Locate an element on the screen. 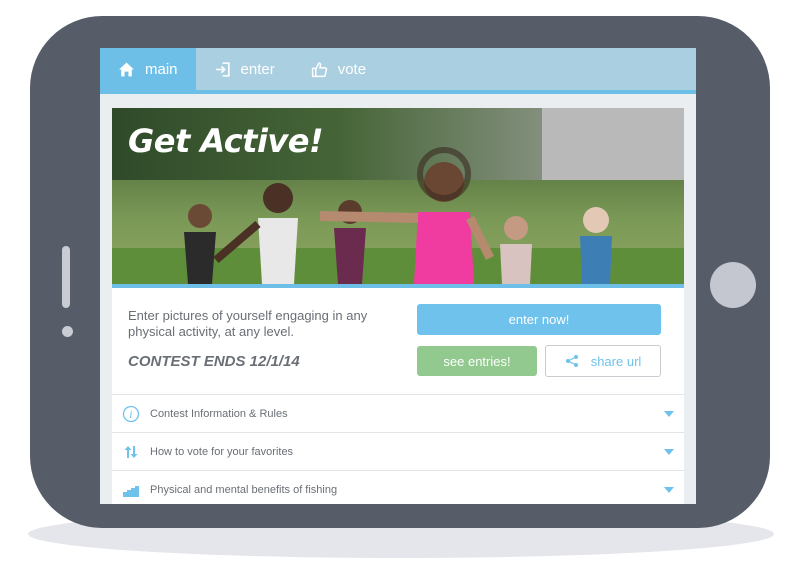  accordion-item-rules: i Contest Information & Rules is located at coordinates (398, 413).